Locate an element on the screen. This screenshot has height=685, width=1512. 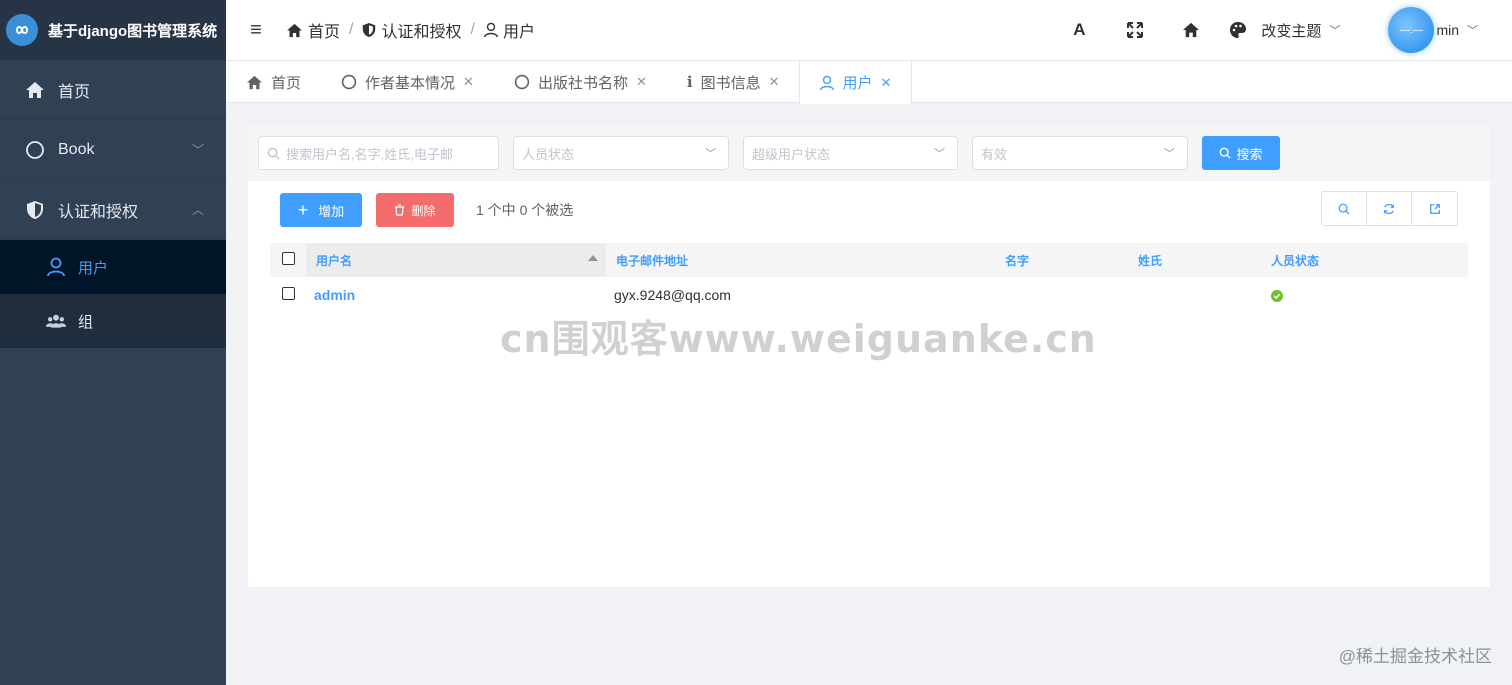
sidebar-item-groups: 组 is located at coordinates (113, 321).